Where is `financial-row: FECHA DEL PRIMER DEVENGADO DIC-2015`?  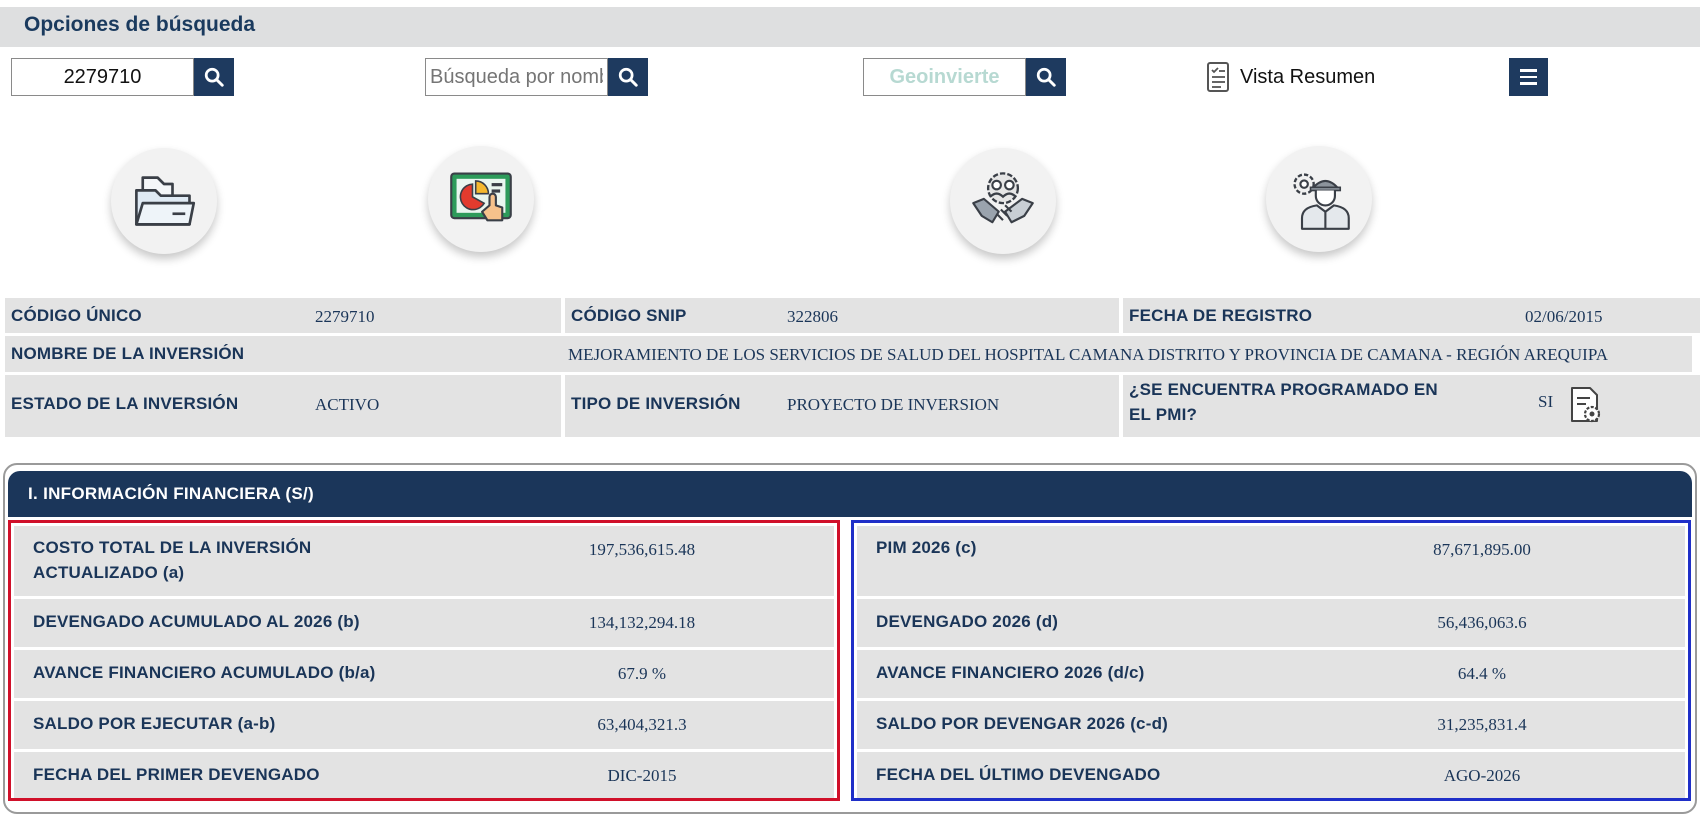
financial-row: FECHA DEL PRIMER DEVENGADO DIC-2015 is located at coordinates (424, 775).